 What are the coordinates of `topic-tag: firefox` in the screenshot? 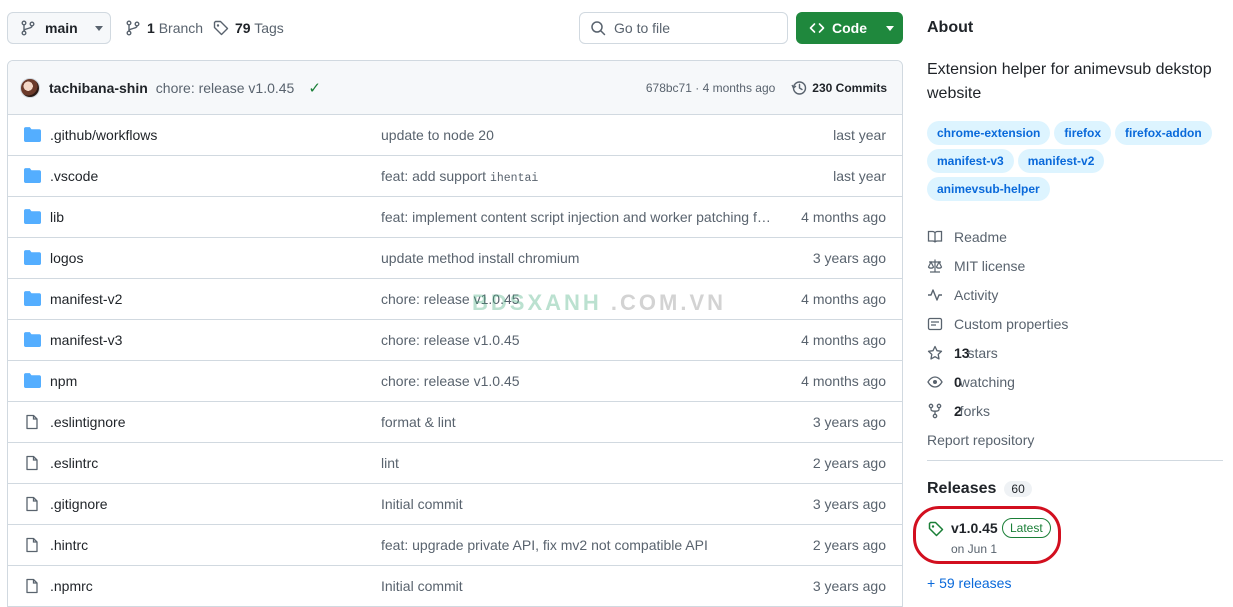 It's located at (1083, 133).